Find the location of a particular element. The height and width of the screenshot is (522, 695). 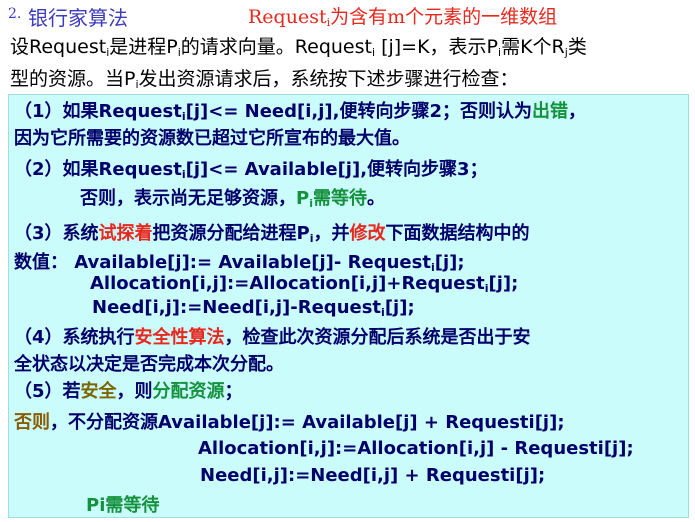

step-4-line-1: （4）系统执行安全性算法，检查此次资源分配后系统是否出于安 is located at coordinates (272, 337).